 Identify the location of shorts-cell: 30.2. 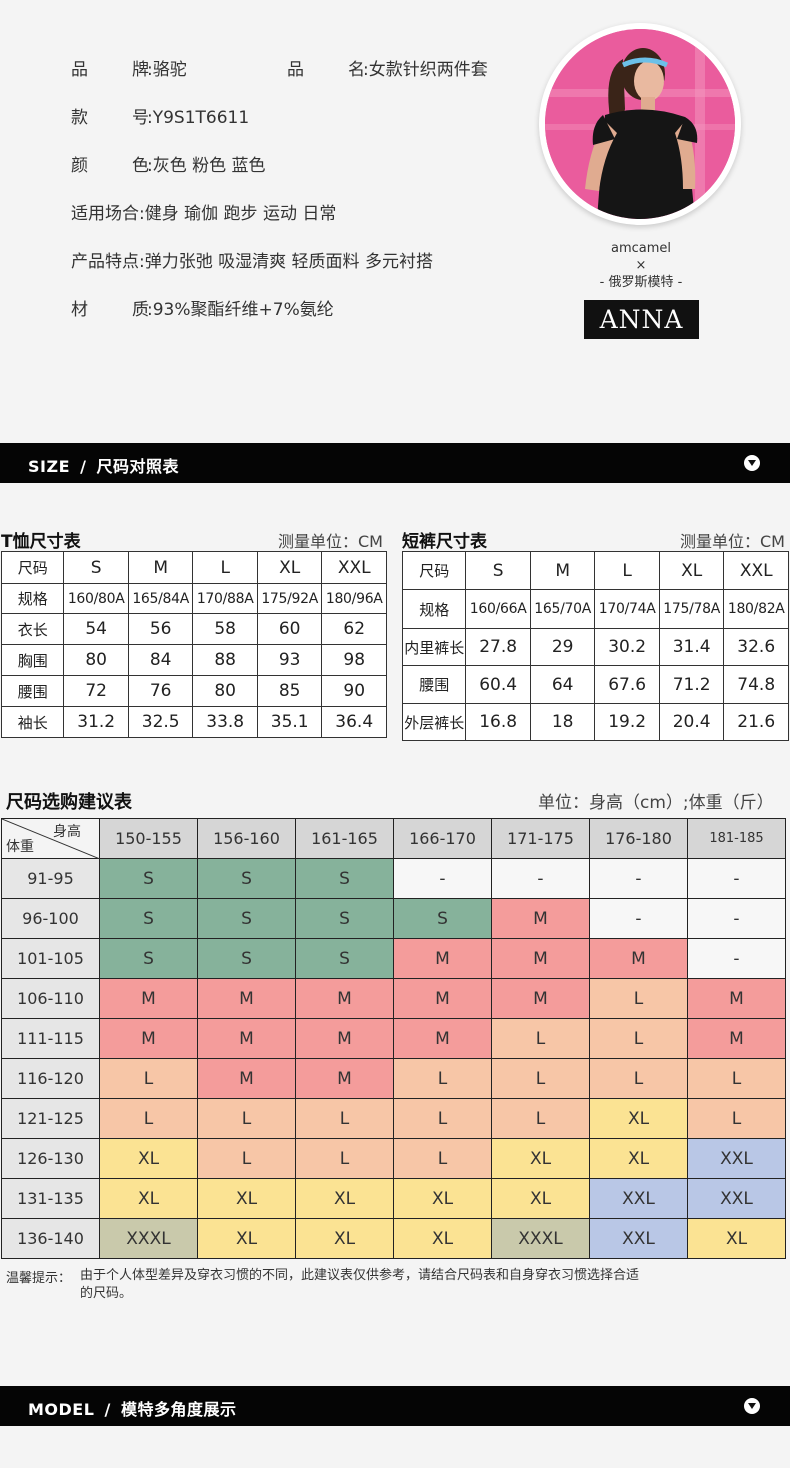
(627, 647).